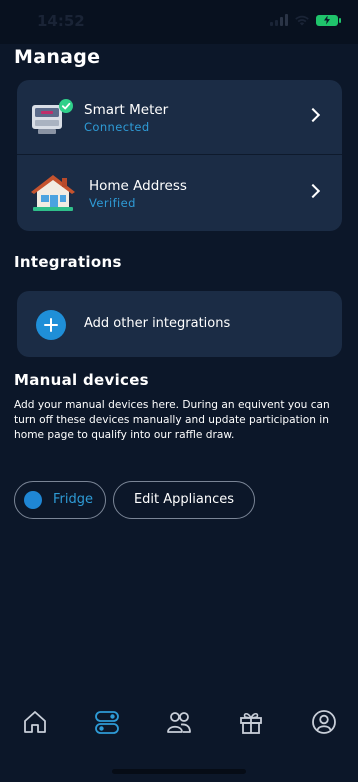  I want to click on tab-rewards, so click(251, 722).